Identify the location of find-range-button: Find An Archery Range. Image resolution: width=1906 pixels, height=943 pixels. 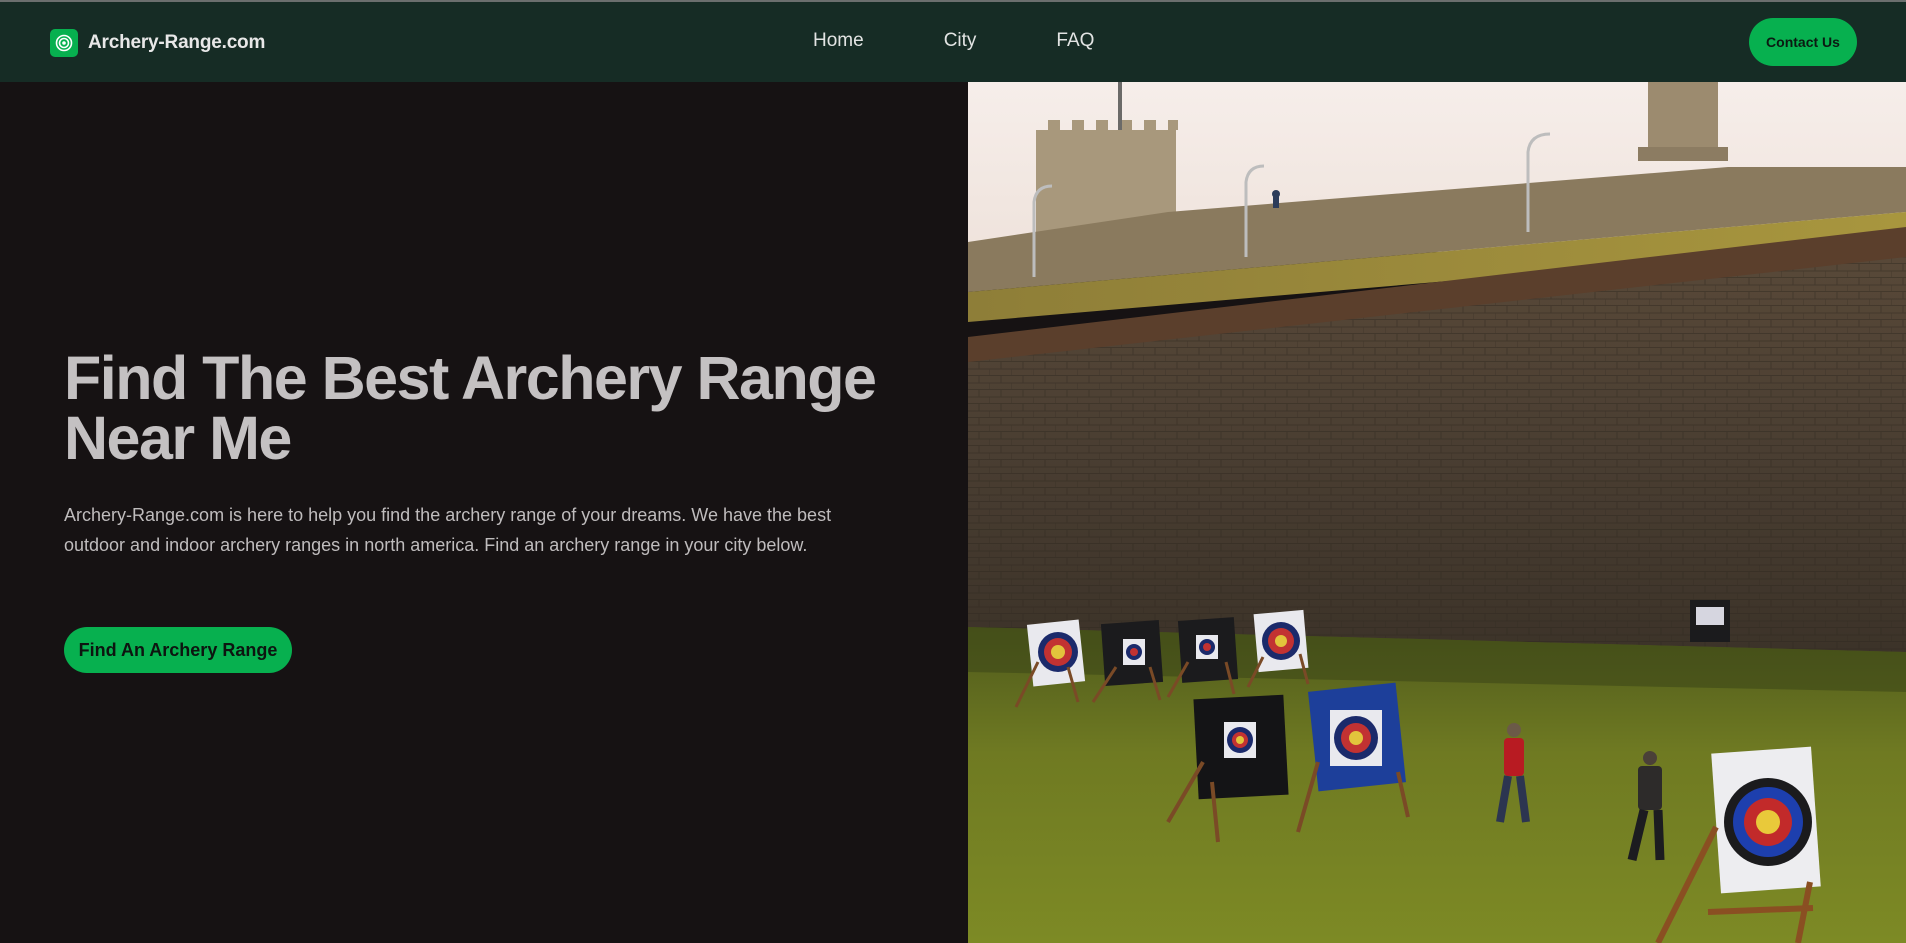
(178, 650).